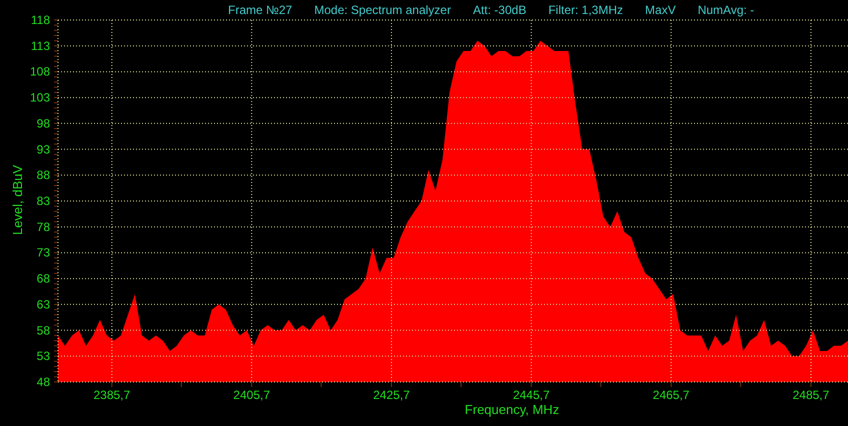 The height and width of the screenshot is (426, 848). Describe the element at coordinates (43, 149) in the screenshot. I see `y-tick-label: 93` at that location.